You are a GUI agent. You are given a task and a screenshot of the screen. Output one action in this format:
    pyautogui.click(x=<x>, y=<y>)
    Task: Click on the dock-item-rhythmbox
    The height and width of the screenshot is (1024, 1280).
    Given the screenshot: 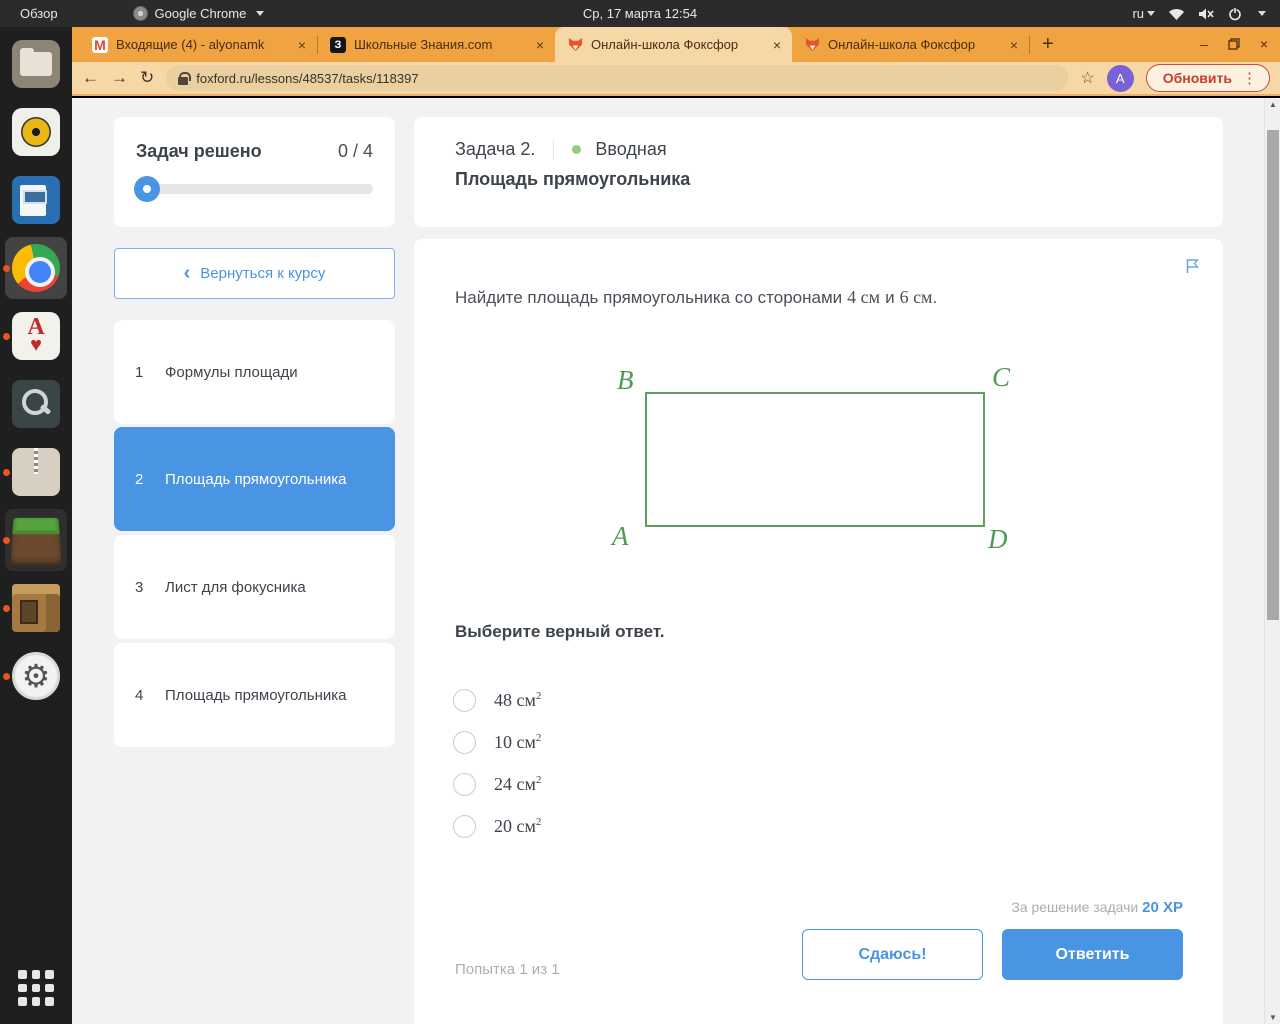 What is the action you would take?
    pyautogui.click(x=36, y=132)
    